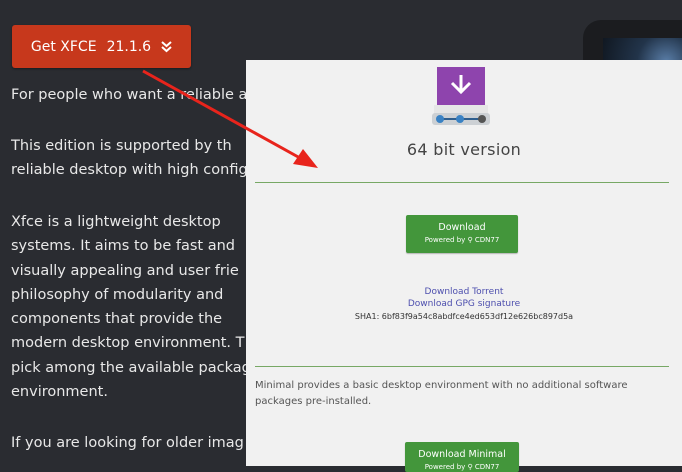 The height and width of the screenshot is (472, 682). I want to click on xfce-line-4: philosophy of modularity and, so click(117, 295).